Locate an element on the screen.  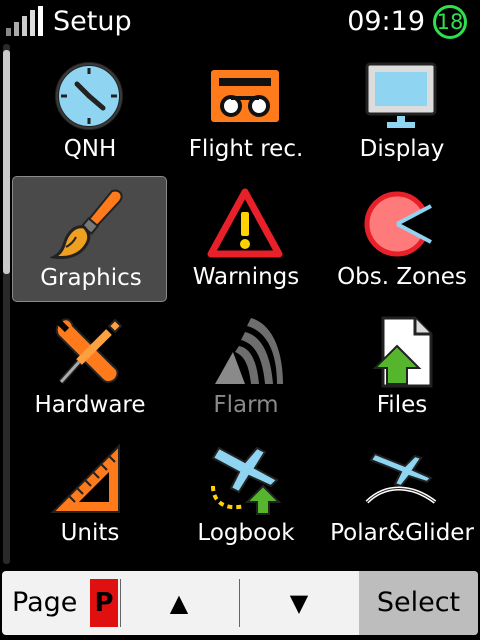
scroll-down-button: ▼ is located at coordinates (299, 603).